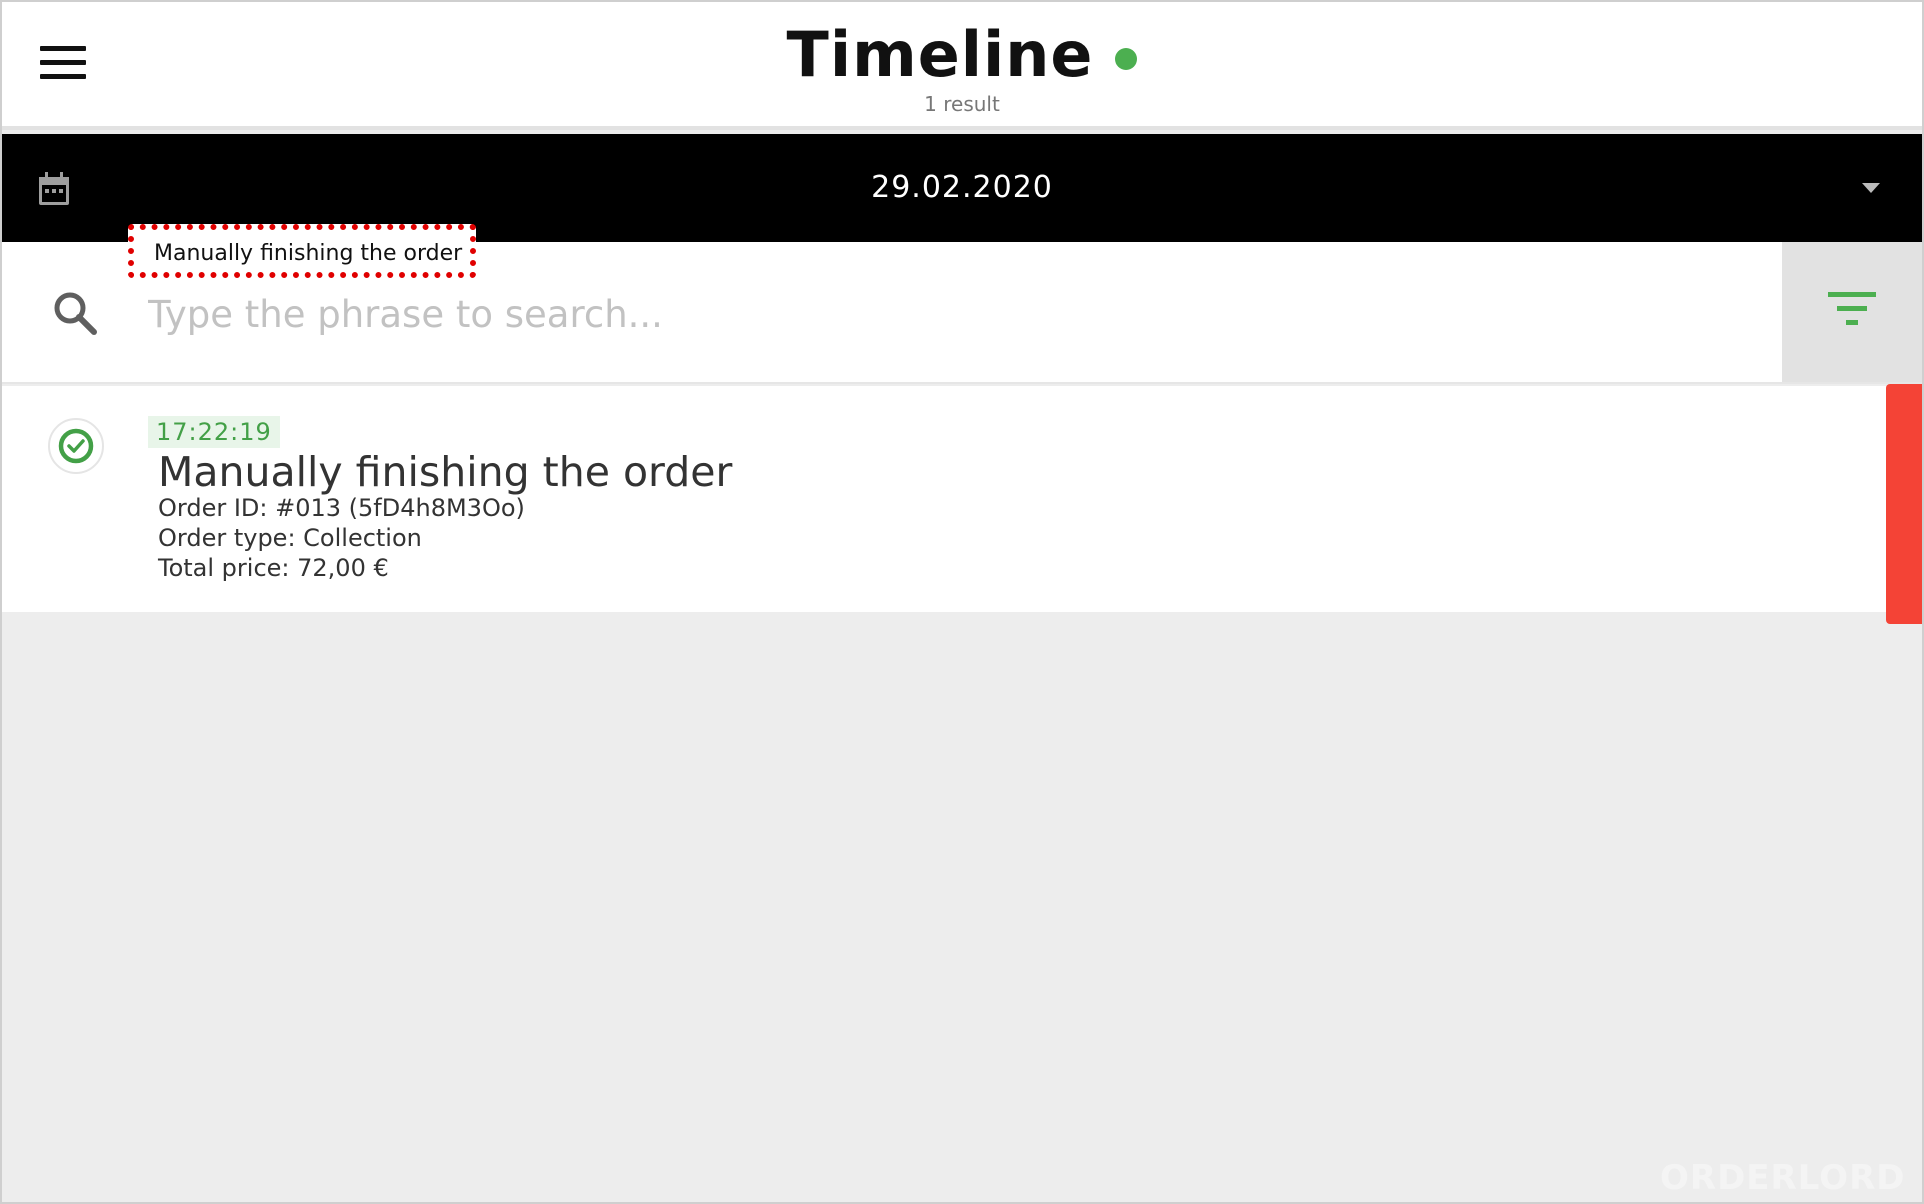 The image size is (1924, 1204). What do you see at coordinates (962, 187) in the screenshot?
I see `selected-date: 29.02.2020` at bounding box center [962, 187].